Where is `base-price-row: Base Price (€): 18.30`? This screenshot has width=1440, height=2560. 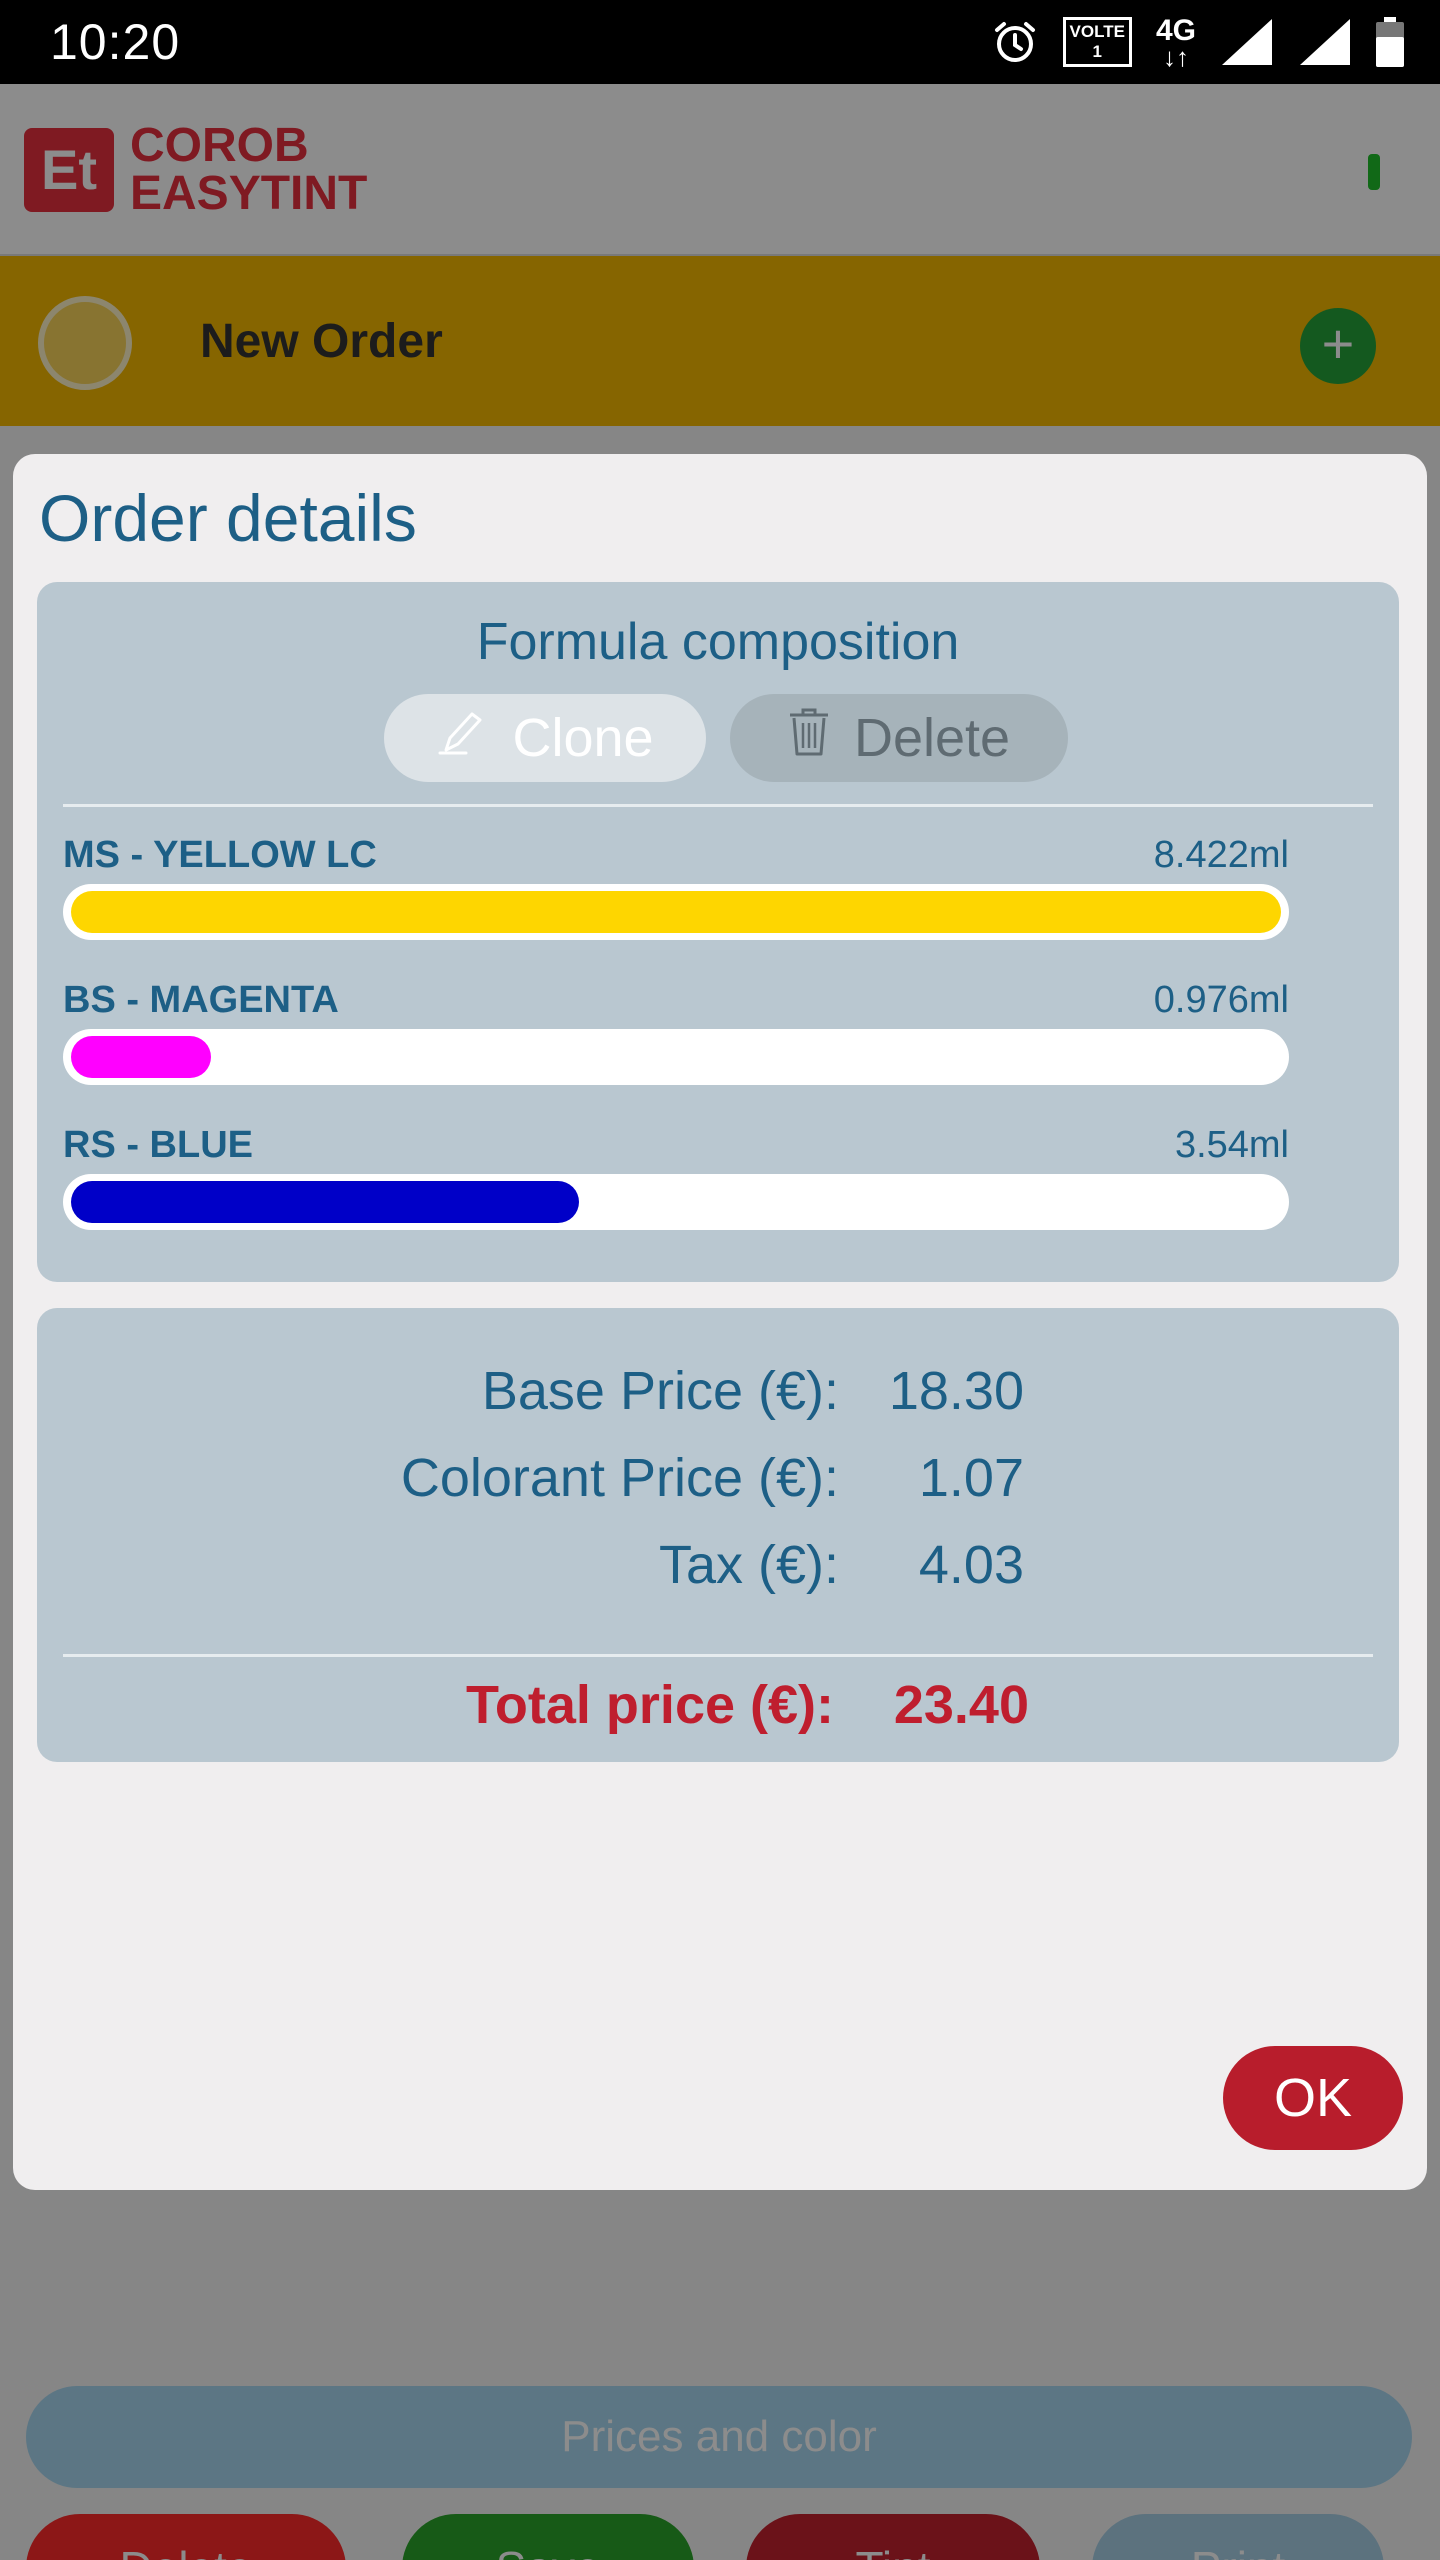 base-price-row: Base Price (€): 18.30 is located at coordinates (718, 1395).